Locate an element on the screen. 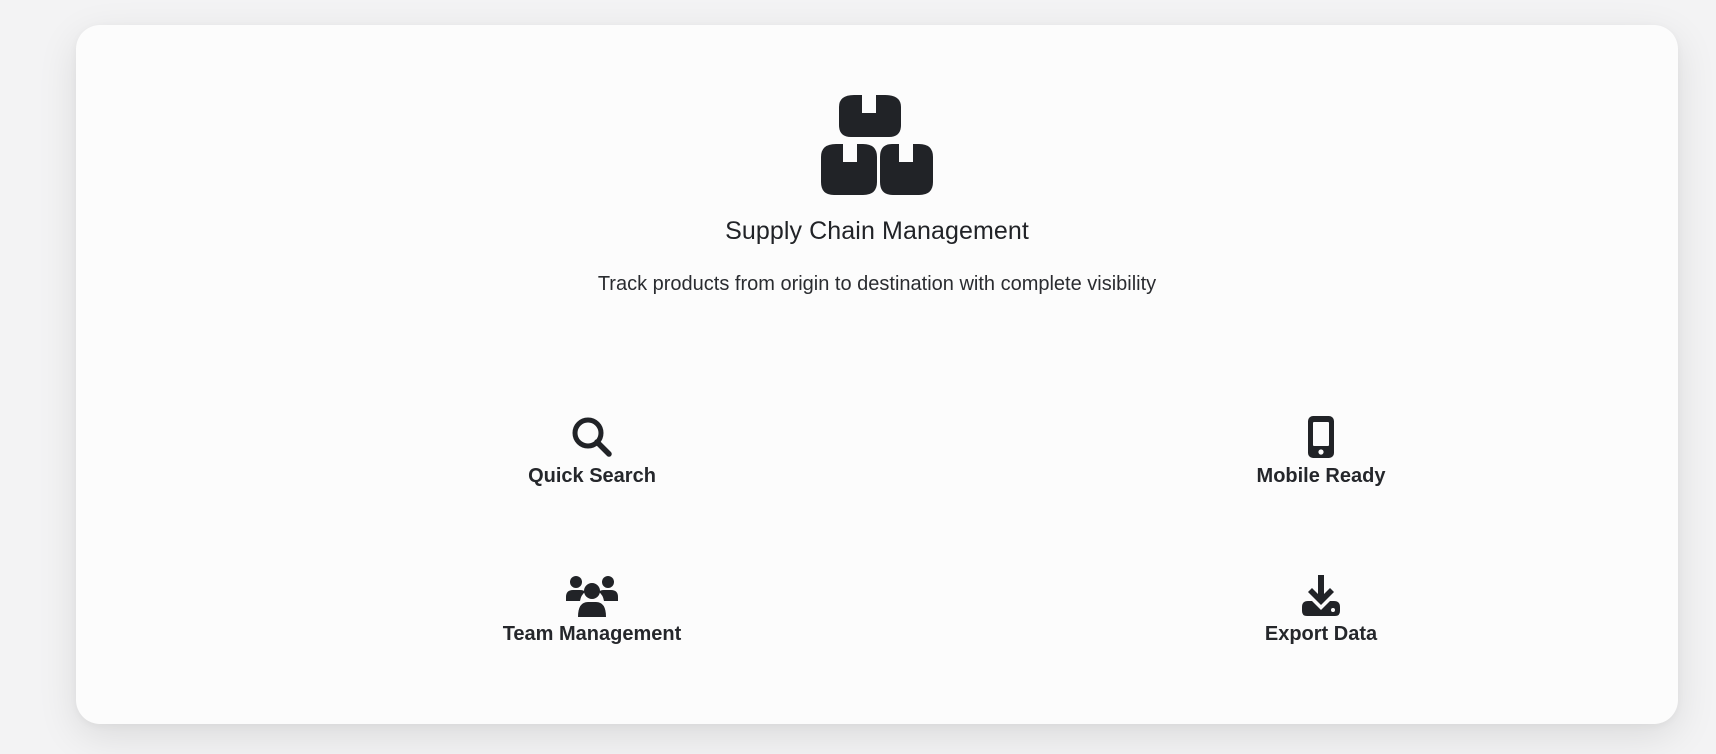 The image size is (1716, 754). feature-label: Quick Search is located at coordinates (592, 476).